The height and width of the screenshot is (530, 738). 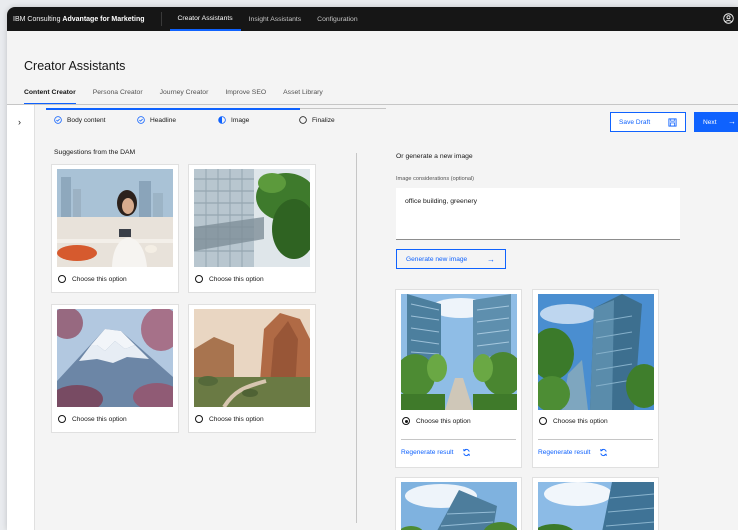 What do you see at coordinates (95, 152) in the screenshot?
I see `dam-suggestions-heading: Suggestions from the DAM` at bounding box center [95, 152].